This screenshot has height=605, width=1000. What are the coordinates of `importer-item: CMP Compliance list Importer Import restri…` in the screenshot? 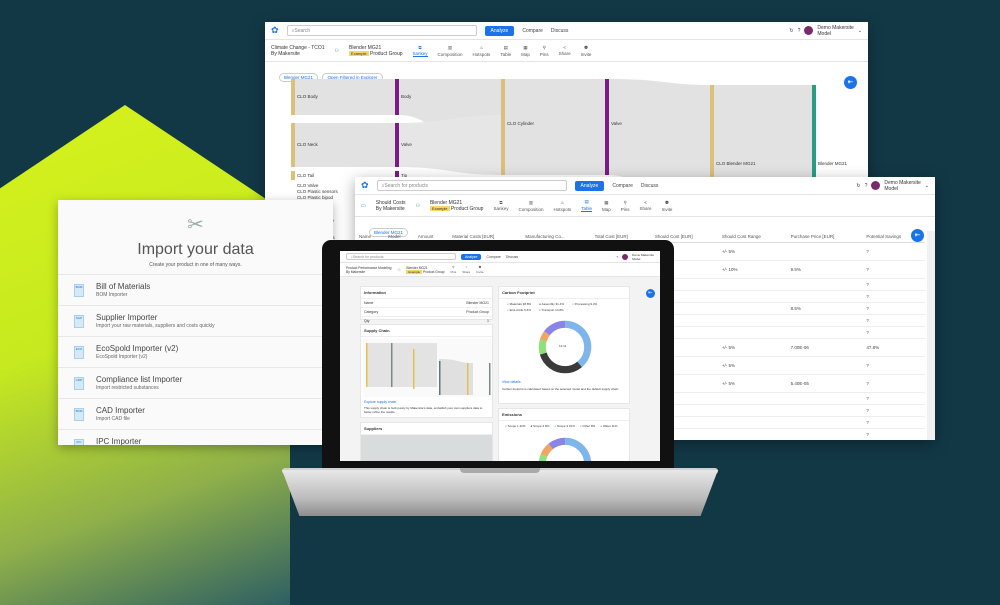 It's located at (195, 382).